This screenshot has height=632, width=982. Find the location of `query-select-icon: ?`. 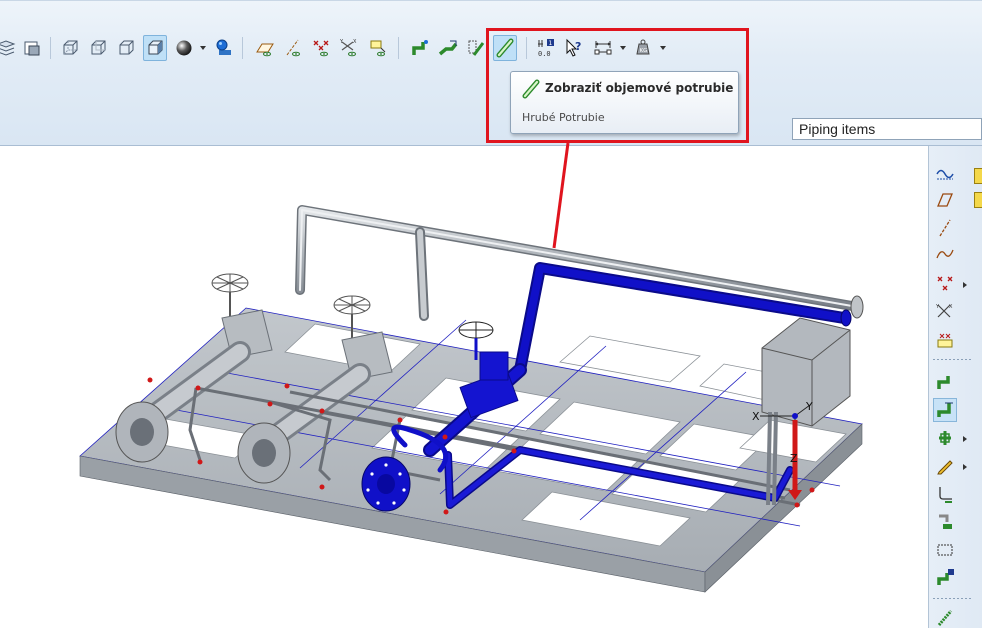

query-select-icon: ? is located at coordinates (574, 48).